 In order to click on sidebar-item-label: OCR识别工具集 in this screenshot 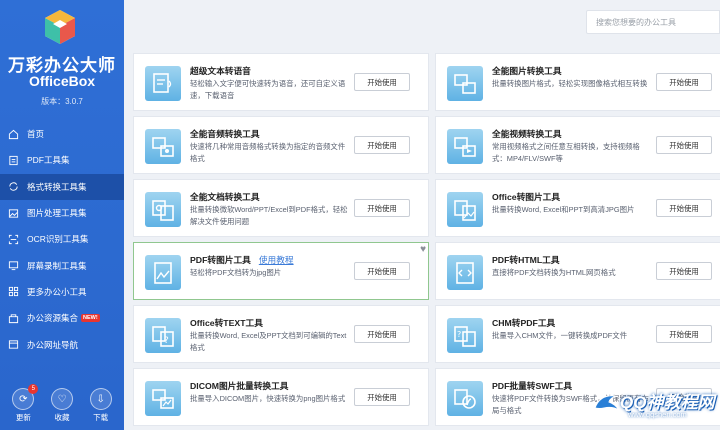, I will do `click(58, 239)`.